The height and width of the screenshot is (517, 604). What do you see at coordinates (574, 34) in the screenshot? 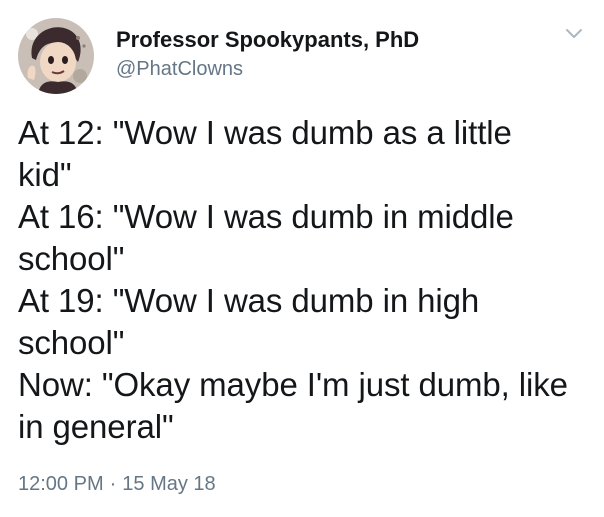
I see `chevron-down-icon` at bounding box center [574, 34].